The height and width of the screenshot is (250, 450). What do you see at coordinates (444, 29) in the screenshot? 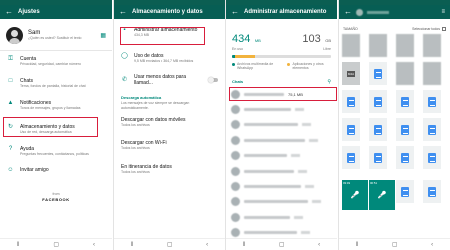
I see `select-all-checkbox` at bounding box center [444, 29].